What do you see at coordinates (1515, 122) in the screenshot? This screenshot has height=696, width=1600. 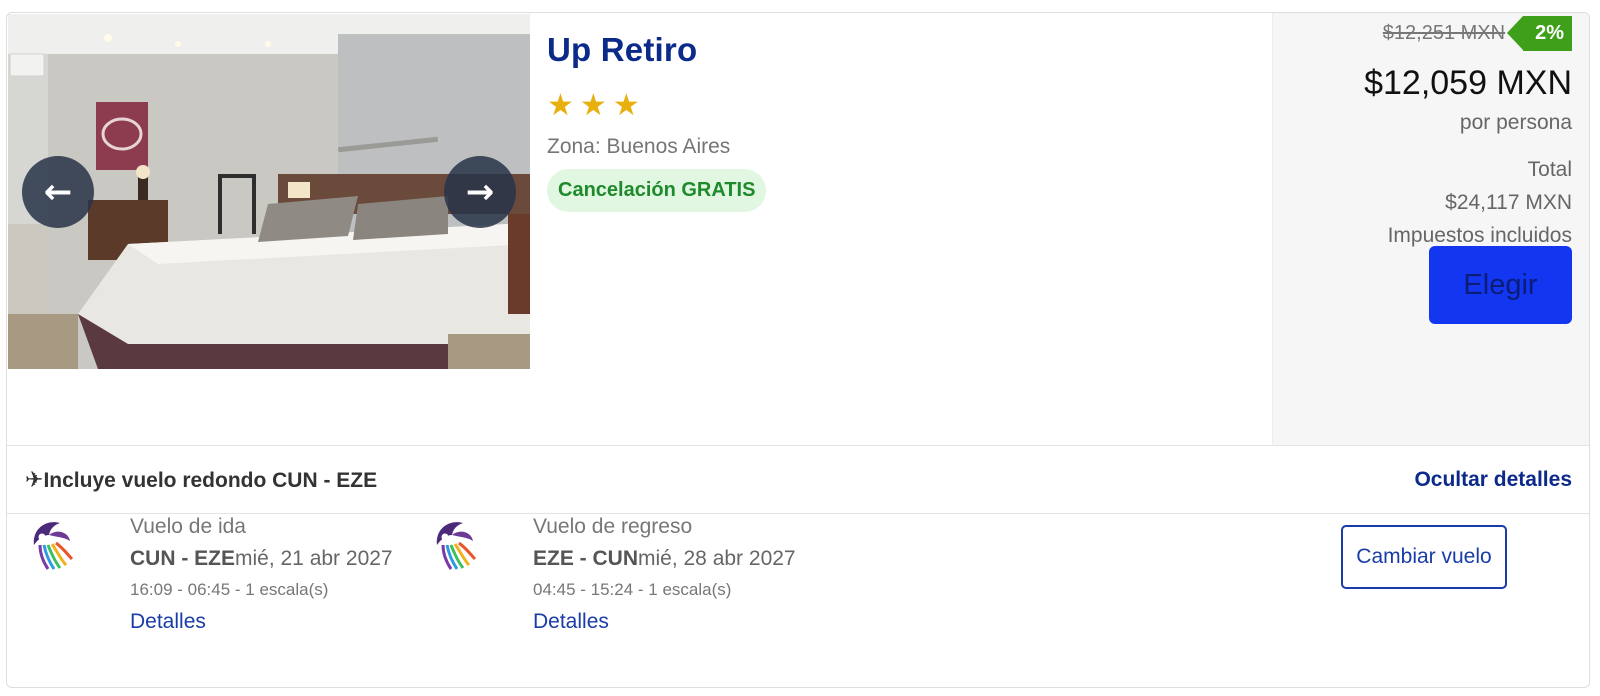 I see `per-person-label: por persona` at bounding box center [1515, 122].